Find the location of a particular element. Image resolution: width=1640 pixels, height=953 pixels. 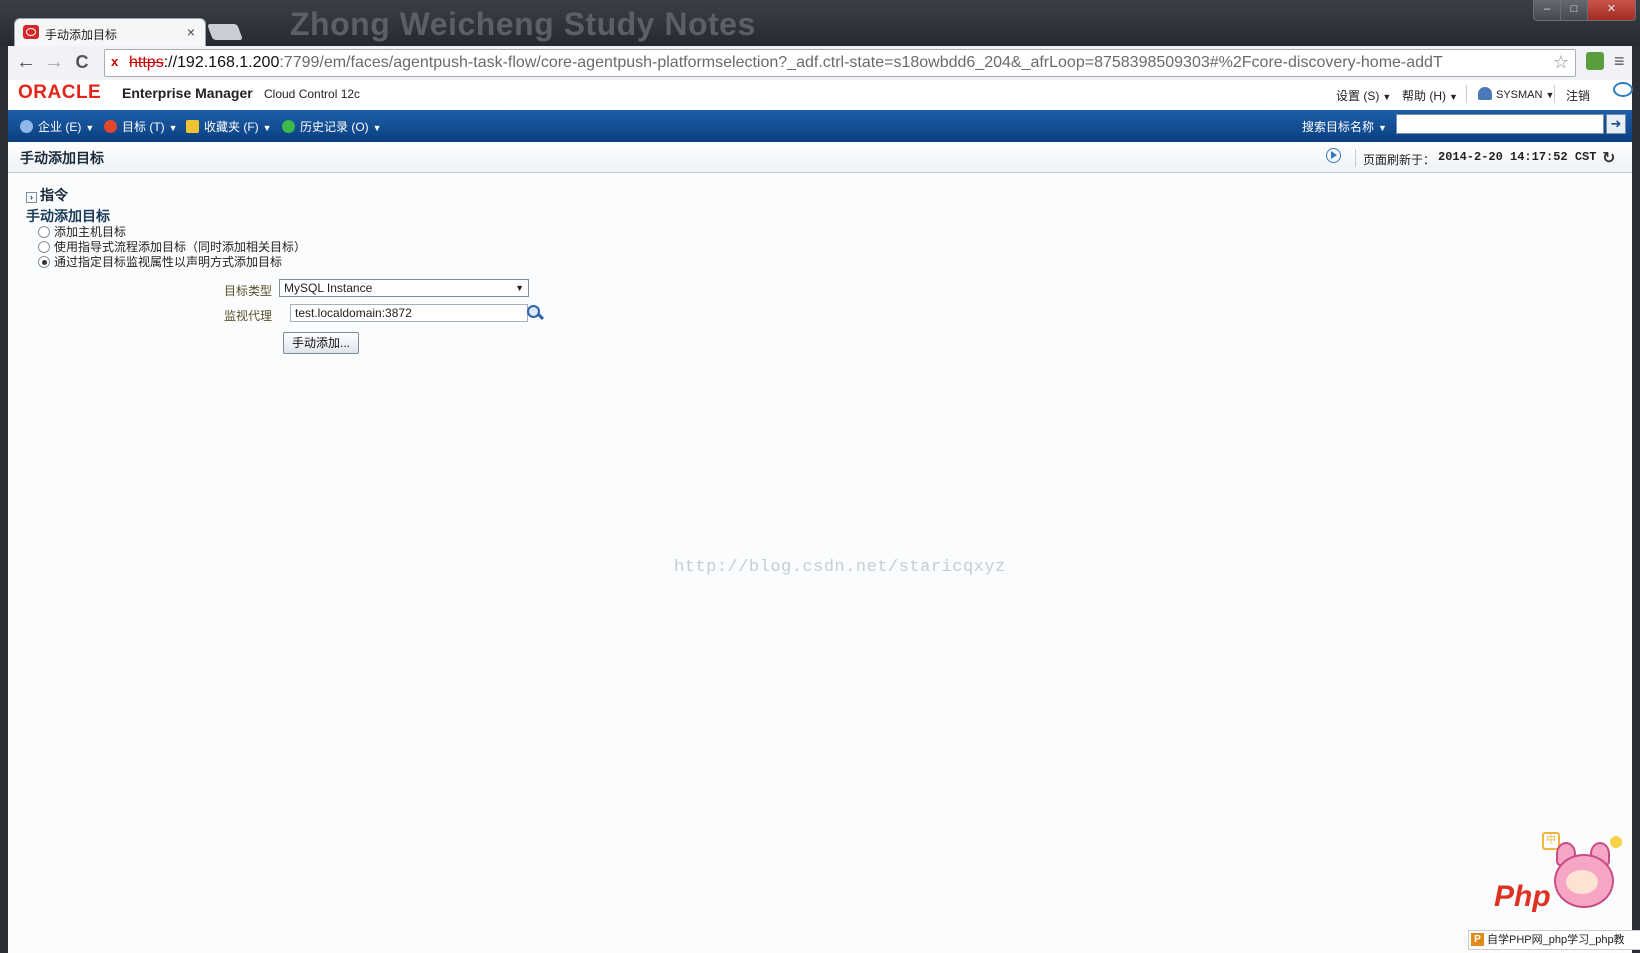

help-menu: 帮助 (H) ▼ is located at coordinates (1430, 95).